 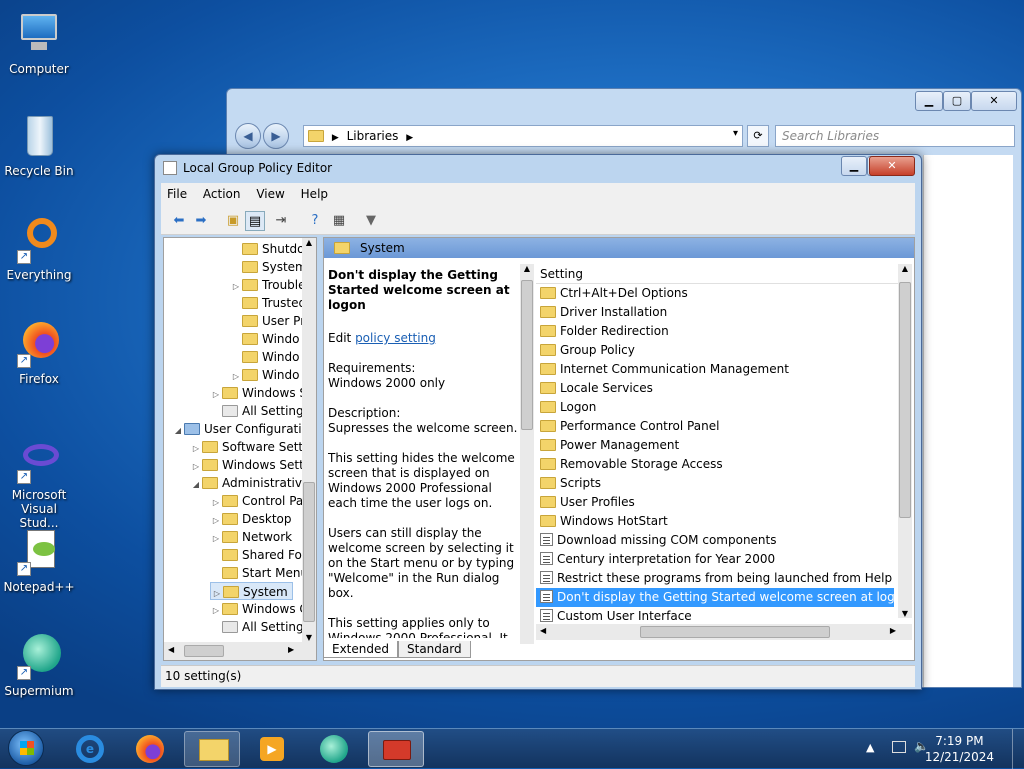 I want to click on tree-item: System, so click(x=274, y=267).